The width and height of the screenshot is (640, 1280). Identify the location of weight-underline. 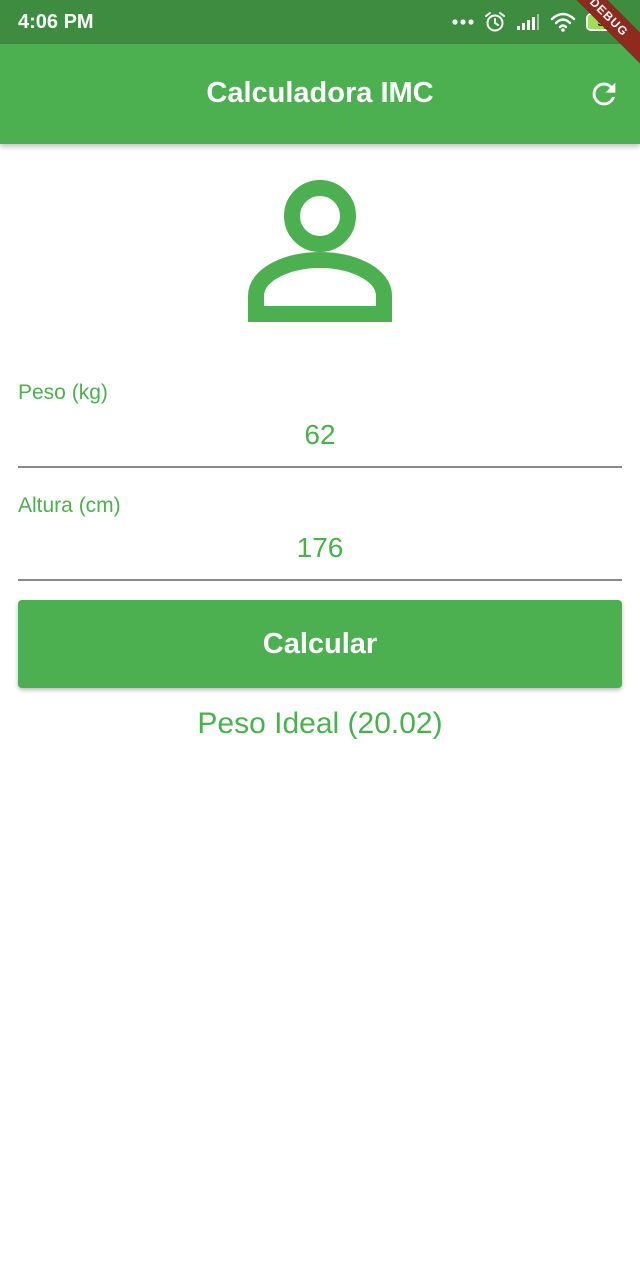
(320, 467).